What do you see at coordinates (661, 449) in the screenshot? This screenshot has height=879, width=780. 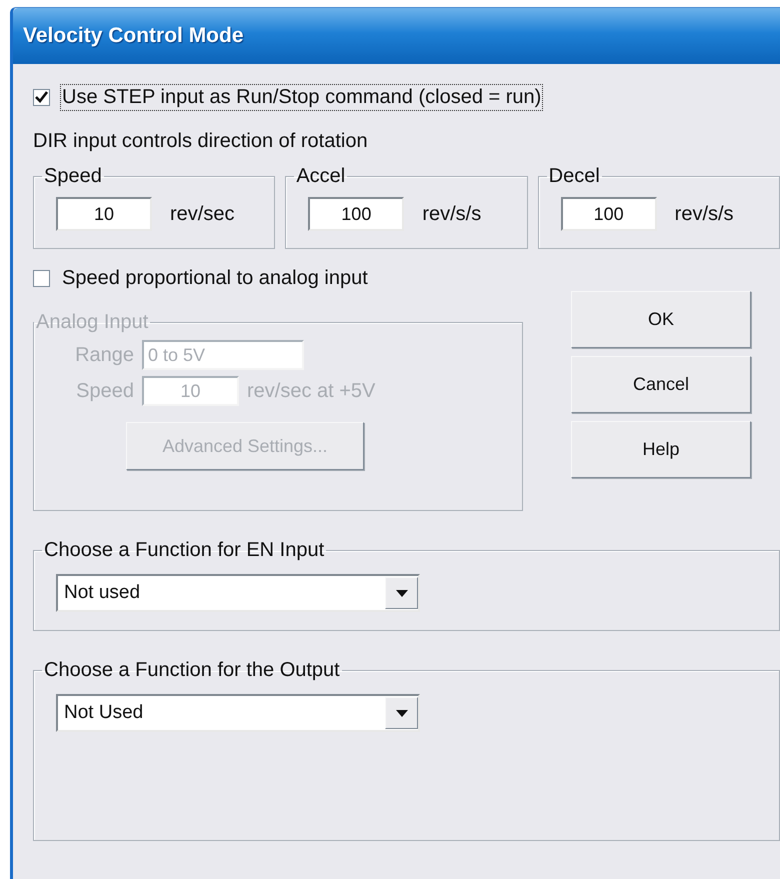 I see `dialog-button: Help` at bounding box center [661, 449].